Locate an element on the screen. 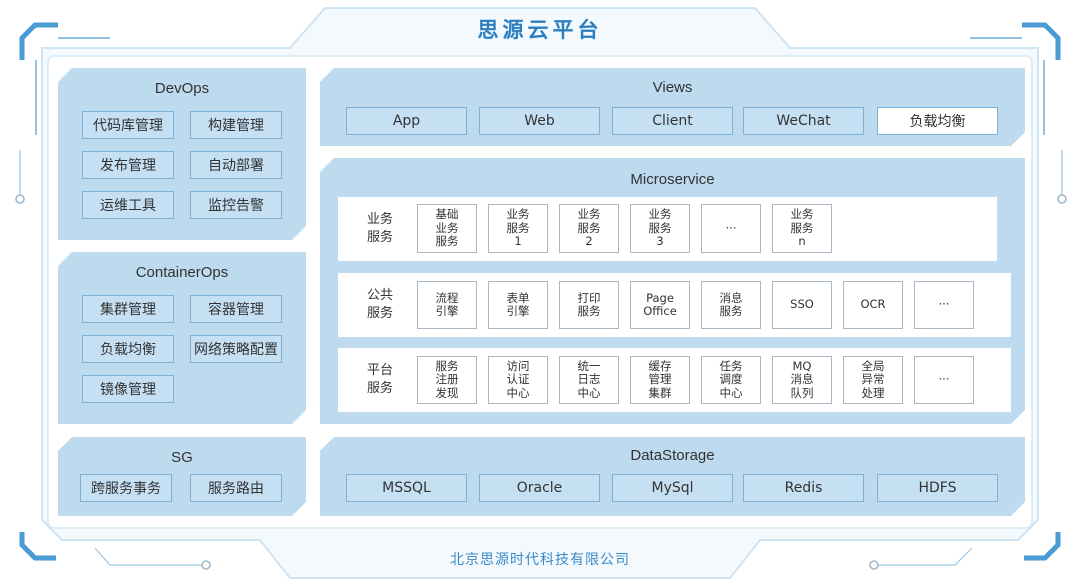 Image resolution: width=1080 pixels, height=587 pixels. datastorage-item: Oracle is located at coordinates (539, 488).